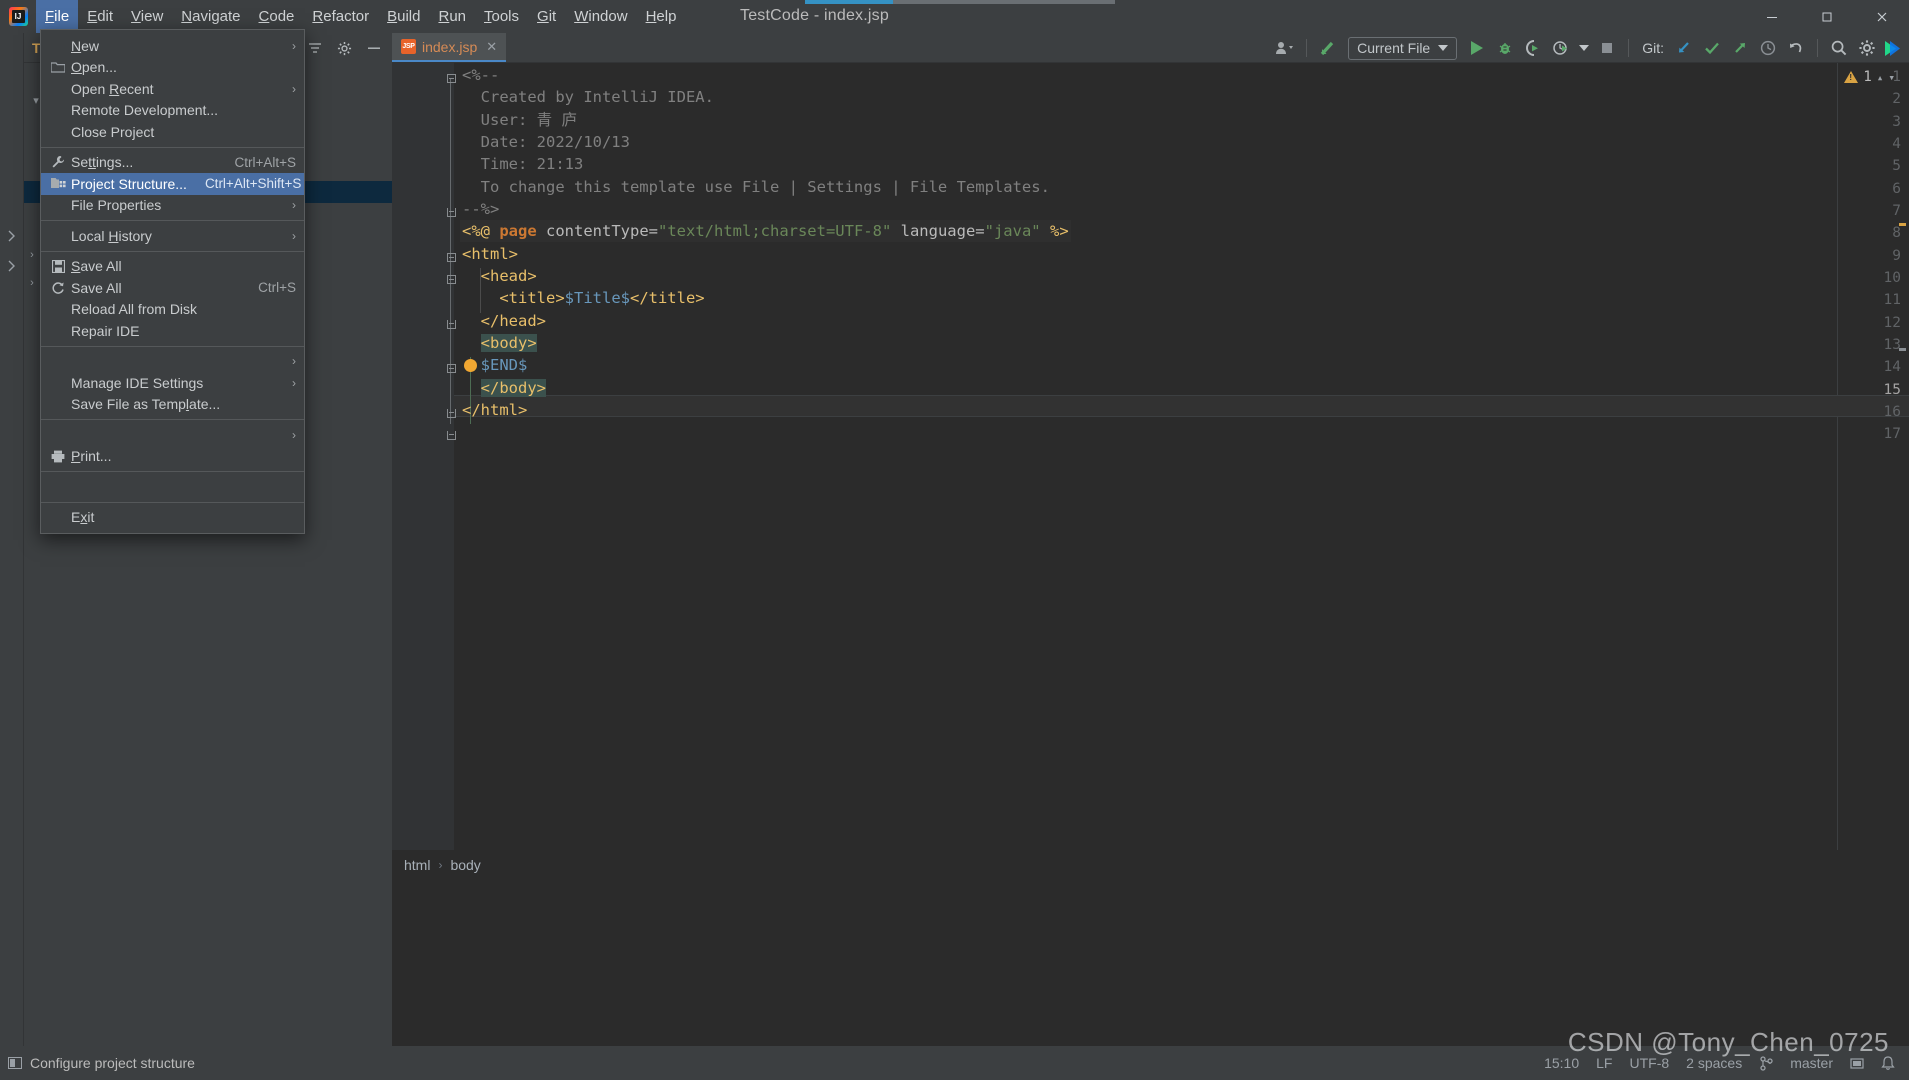  What do you see at coordinates (344, 48) in the screenshot?
I see `gear-icon` at bounding box center [344, 48].